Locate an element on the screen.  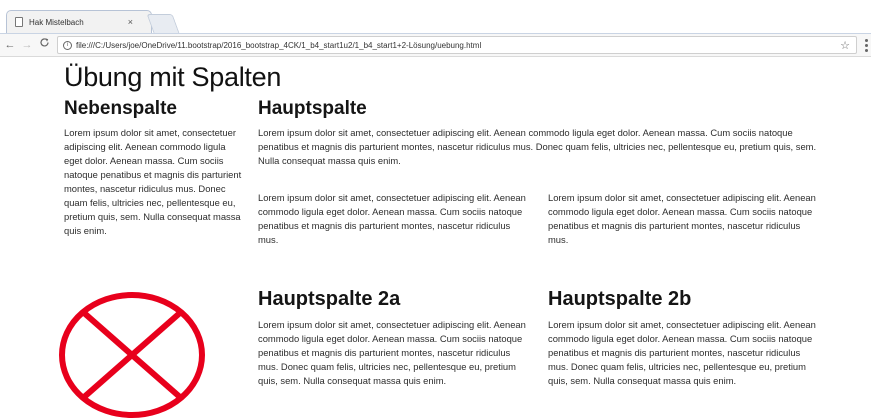
browser-tab: Hak Mistelbach × is located at coordinates (79, 21).